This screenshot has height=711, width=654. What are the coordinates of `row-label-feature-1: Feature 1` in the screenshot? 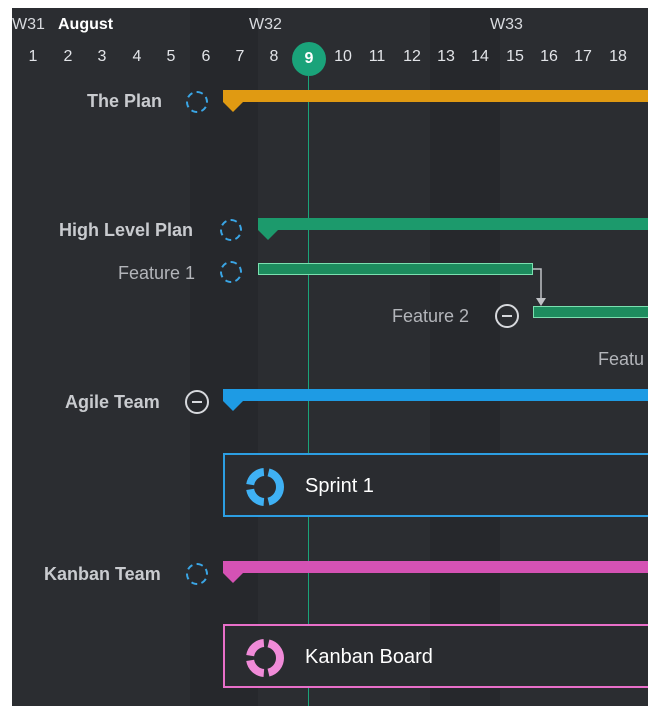 It's located at (156, 273).